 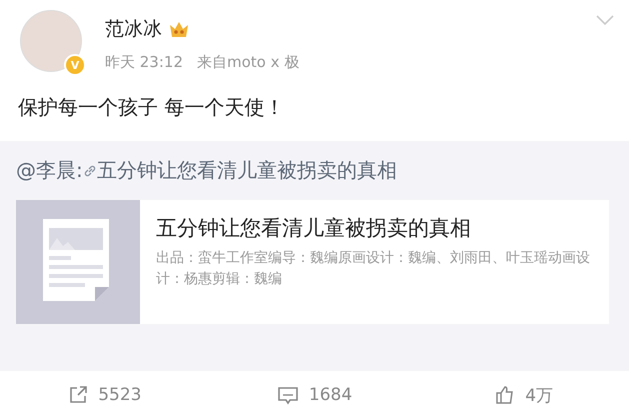 What do you see at coordinates (89, 171) in the screenshot?
I see `link-icon` at bounding box center [89, 171].